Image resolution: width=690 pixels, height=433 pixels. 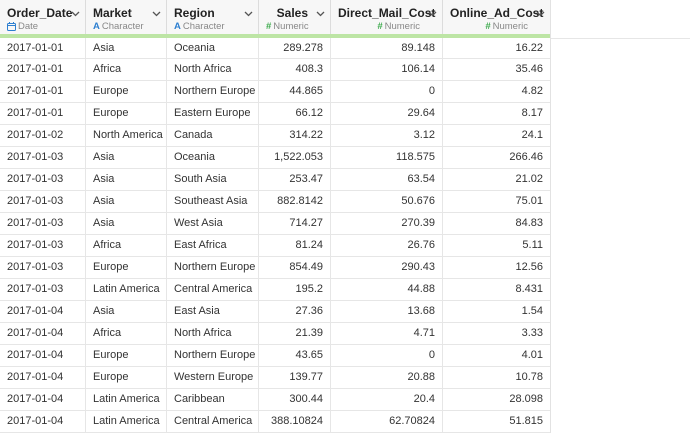 I want to click on cell-sales: 81.24, so click(x=295, y=245).